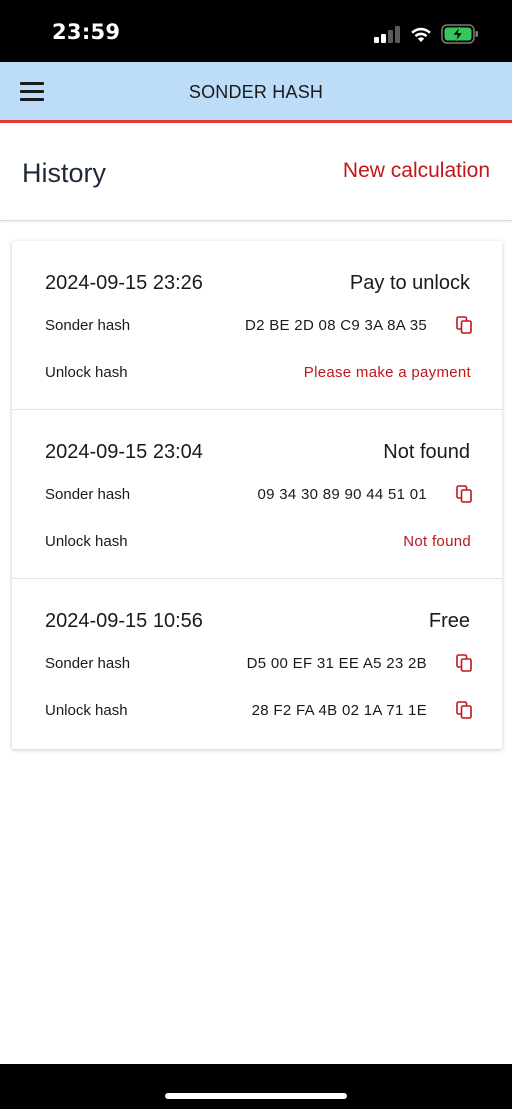  What do you see at coordinates (336, 663) in the screenshot?
I see `sonder-hash-value: D5 00 EF 31 EE A5 23 2B` at bounding box center [336, 663].